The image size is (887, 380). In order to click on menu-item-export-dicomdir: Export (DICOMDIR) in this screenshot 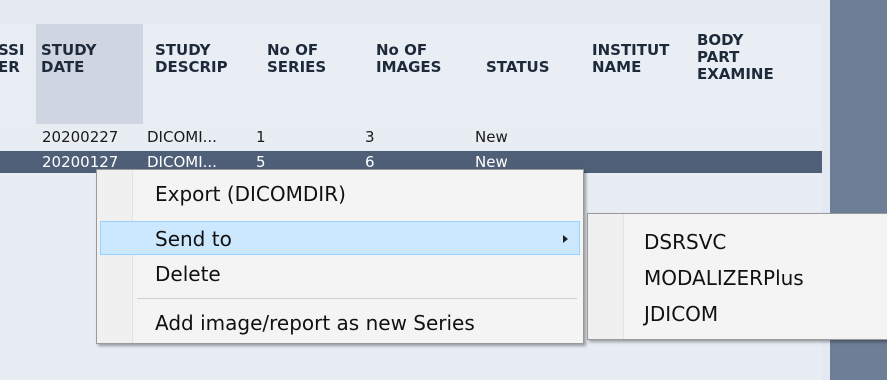, I will do `click(340, 194)`.